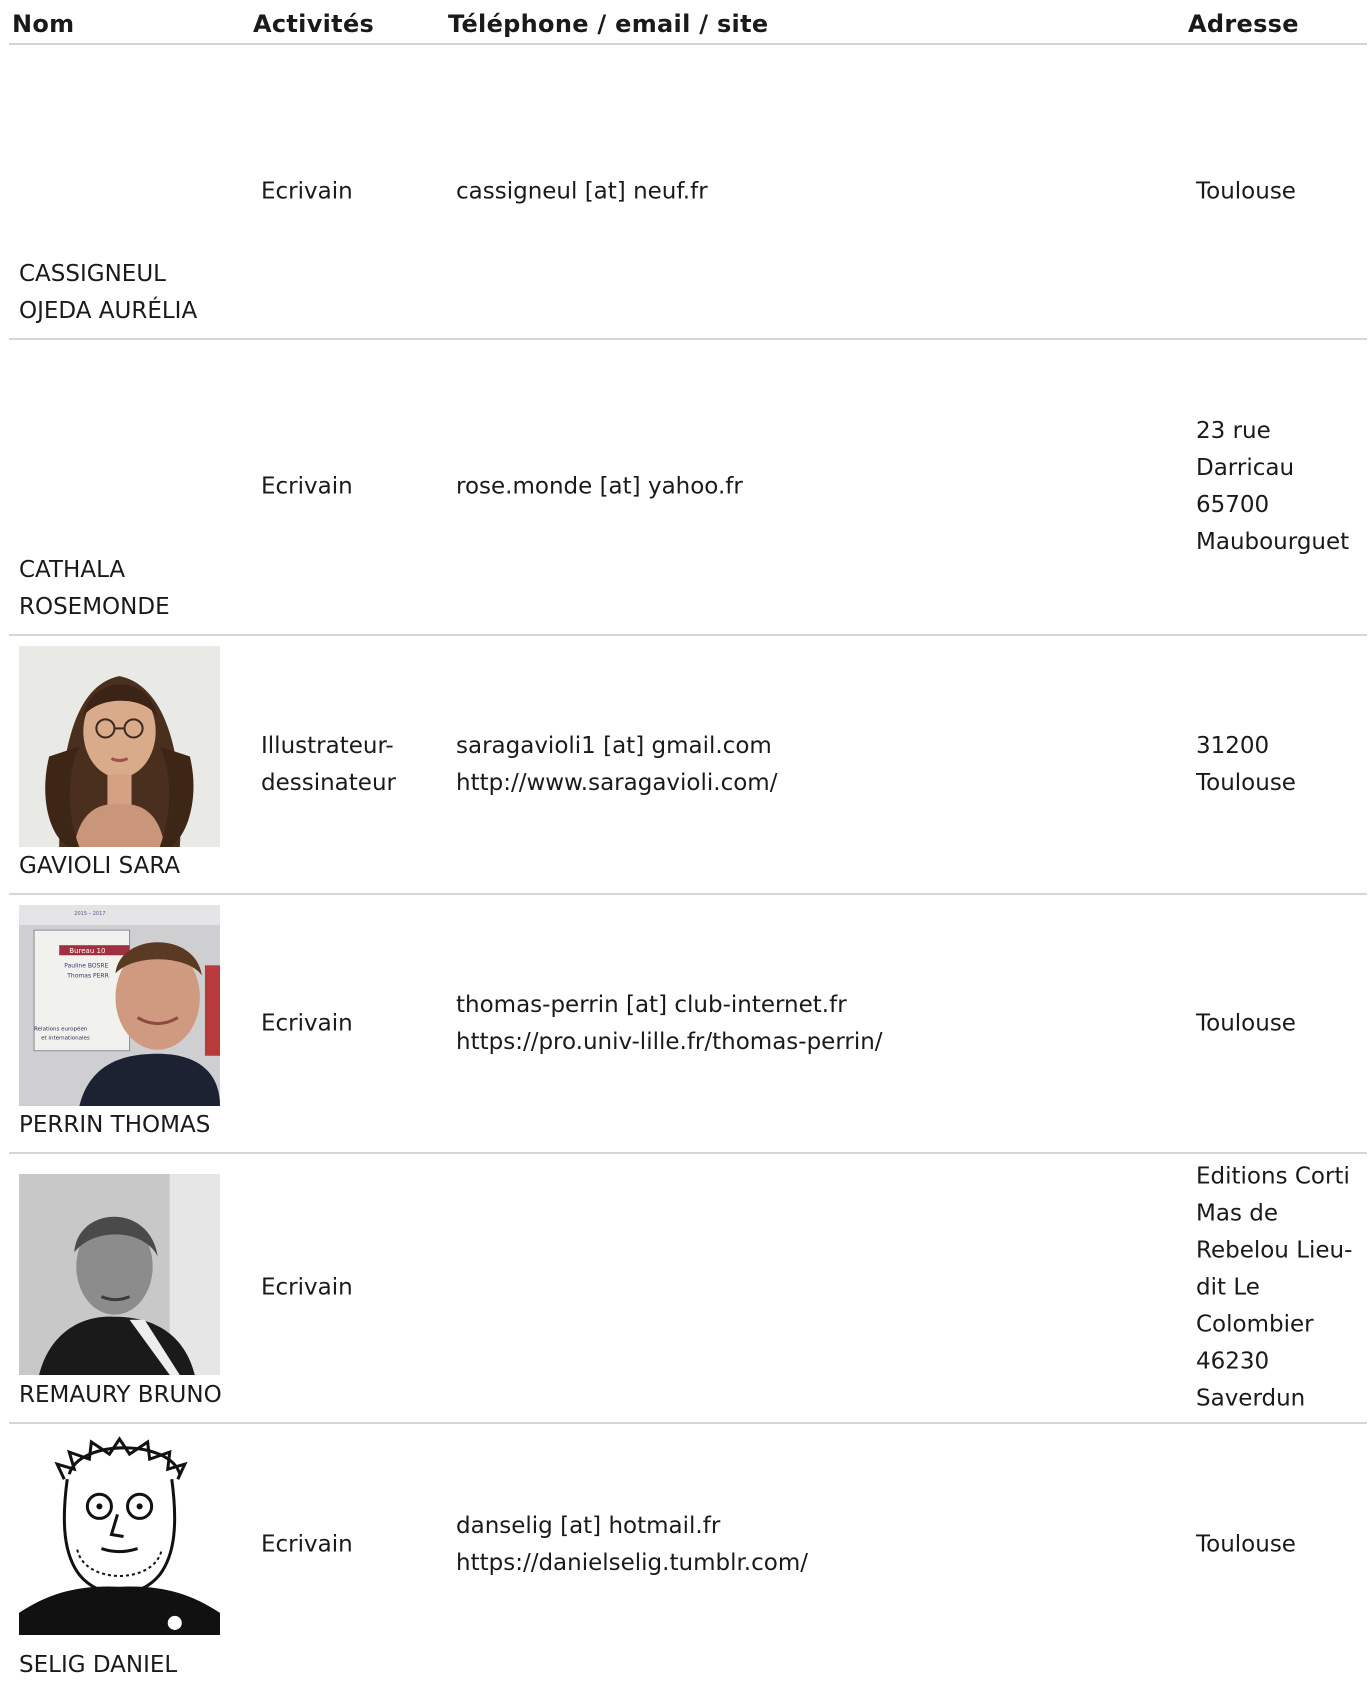  Describe the element at coordinates (98, 1665) in the screenshot. I see `author-name: SELIG DANIEL` at that location.